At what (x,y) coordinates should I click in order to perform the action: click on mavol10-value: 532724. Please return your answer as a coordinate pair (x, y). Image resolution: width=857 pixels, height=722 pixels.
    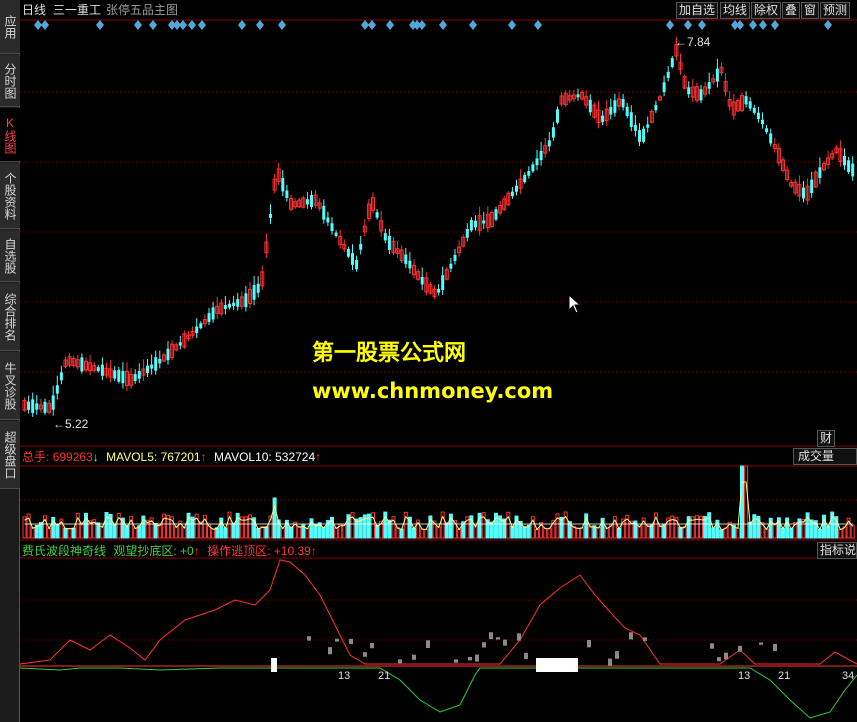
    Looking at the image, I should click on (295, 457).